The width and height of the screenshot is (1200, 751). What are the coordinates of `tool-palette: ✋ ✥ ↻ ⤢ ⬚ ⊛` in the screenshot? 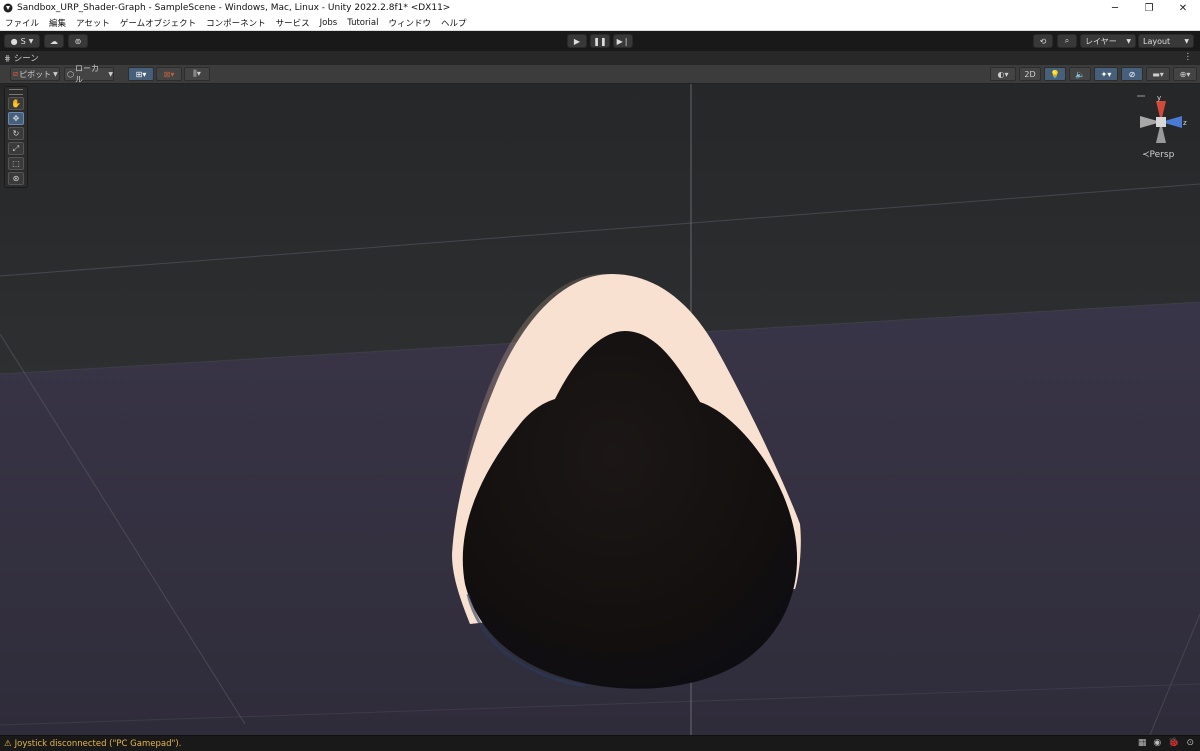 It's located at (16, 137).